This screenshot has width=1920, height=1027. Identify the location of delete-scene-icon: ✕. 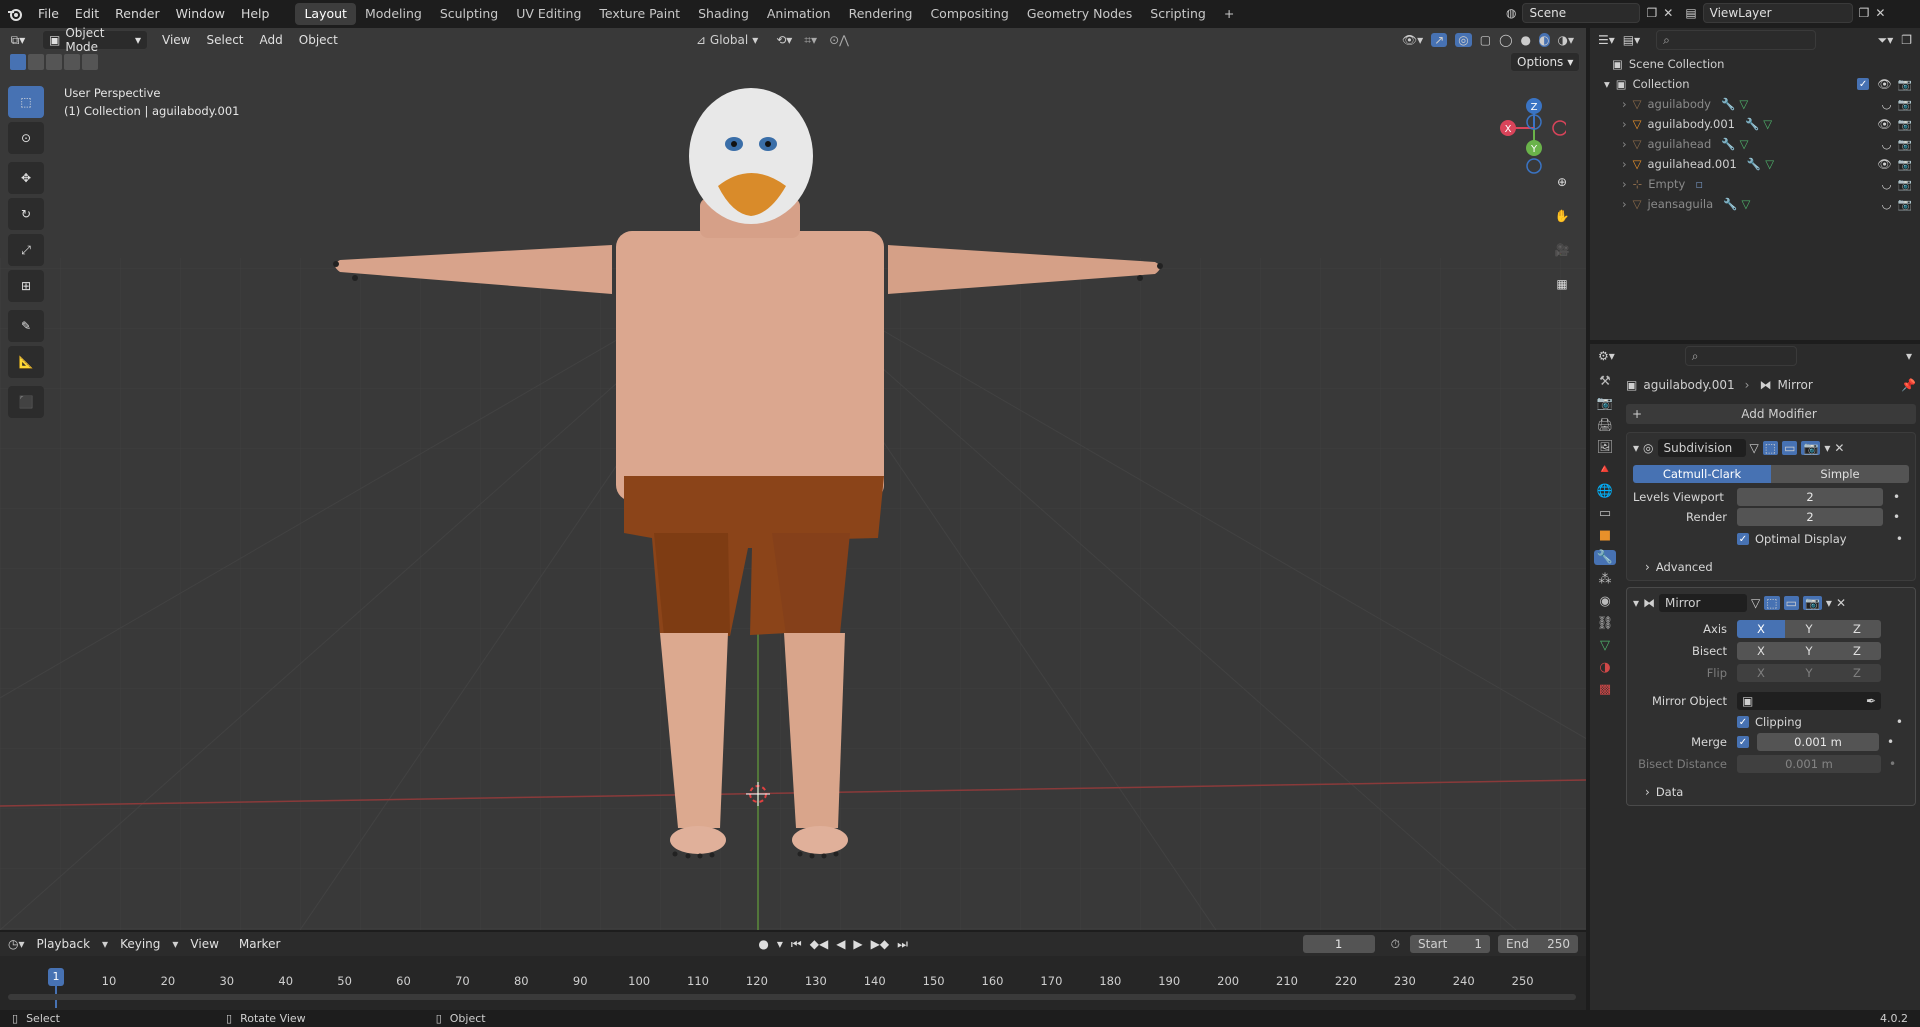
(1668, 13).